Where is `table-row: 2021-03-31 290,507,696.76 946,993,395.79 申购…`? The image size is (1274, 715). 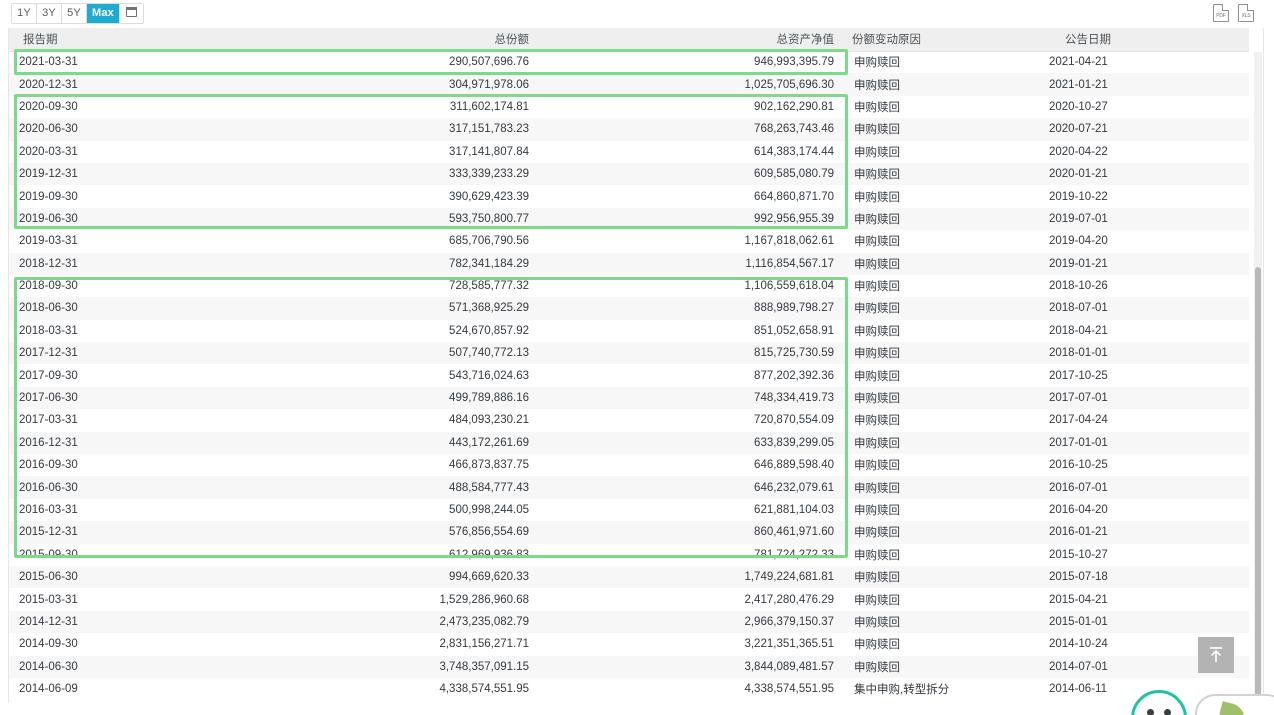
table-row: 2021-03-31 290,507,696.76 946,993,395.79 申购… is located at coordinates (629, 62).